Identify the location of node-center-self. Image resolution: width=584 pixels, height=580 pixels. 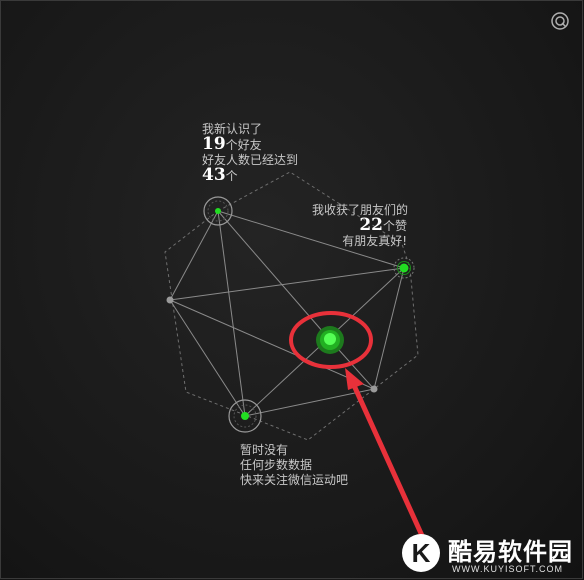
(330, 340).